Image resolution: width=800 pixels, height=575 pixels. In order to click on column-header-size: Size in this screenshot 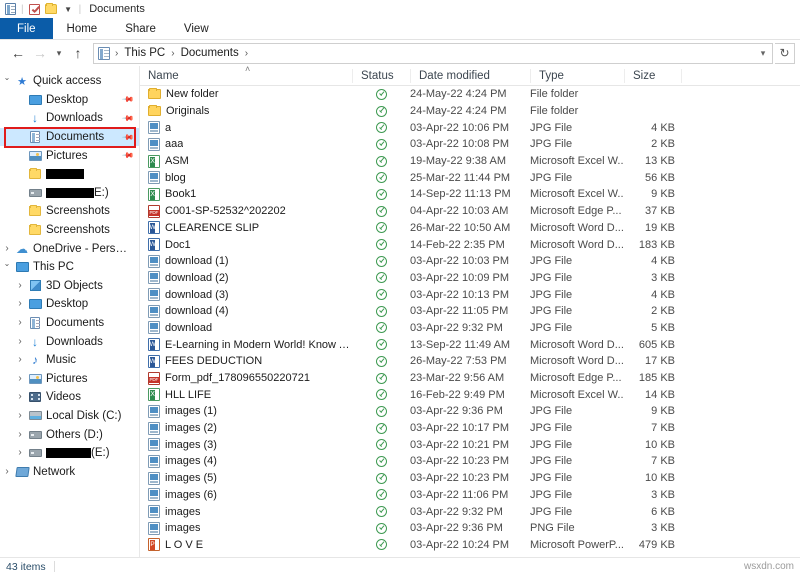, I will do `click(652, 75)`.